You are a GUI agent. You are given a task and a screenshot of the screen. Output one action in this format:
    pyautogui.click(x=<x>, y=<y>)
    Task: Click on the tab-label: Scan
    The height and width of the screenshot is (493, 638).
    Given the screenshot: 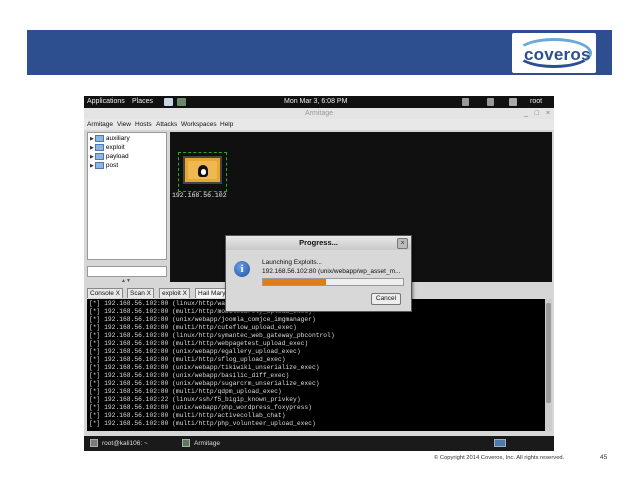 What is the action you would take?
    pyautogui.click(x=137, y=293)
    